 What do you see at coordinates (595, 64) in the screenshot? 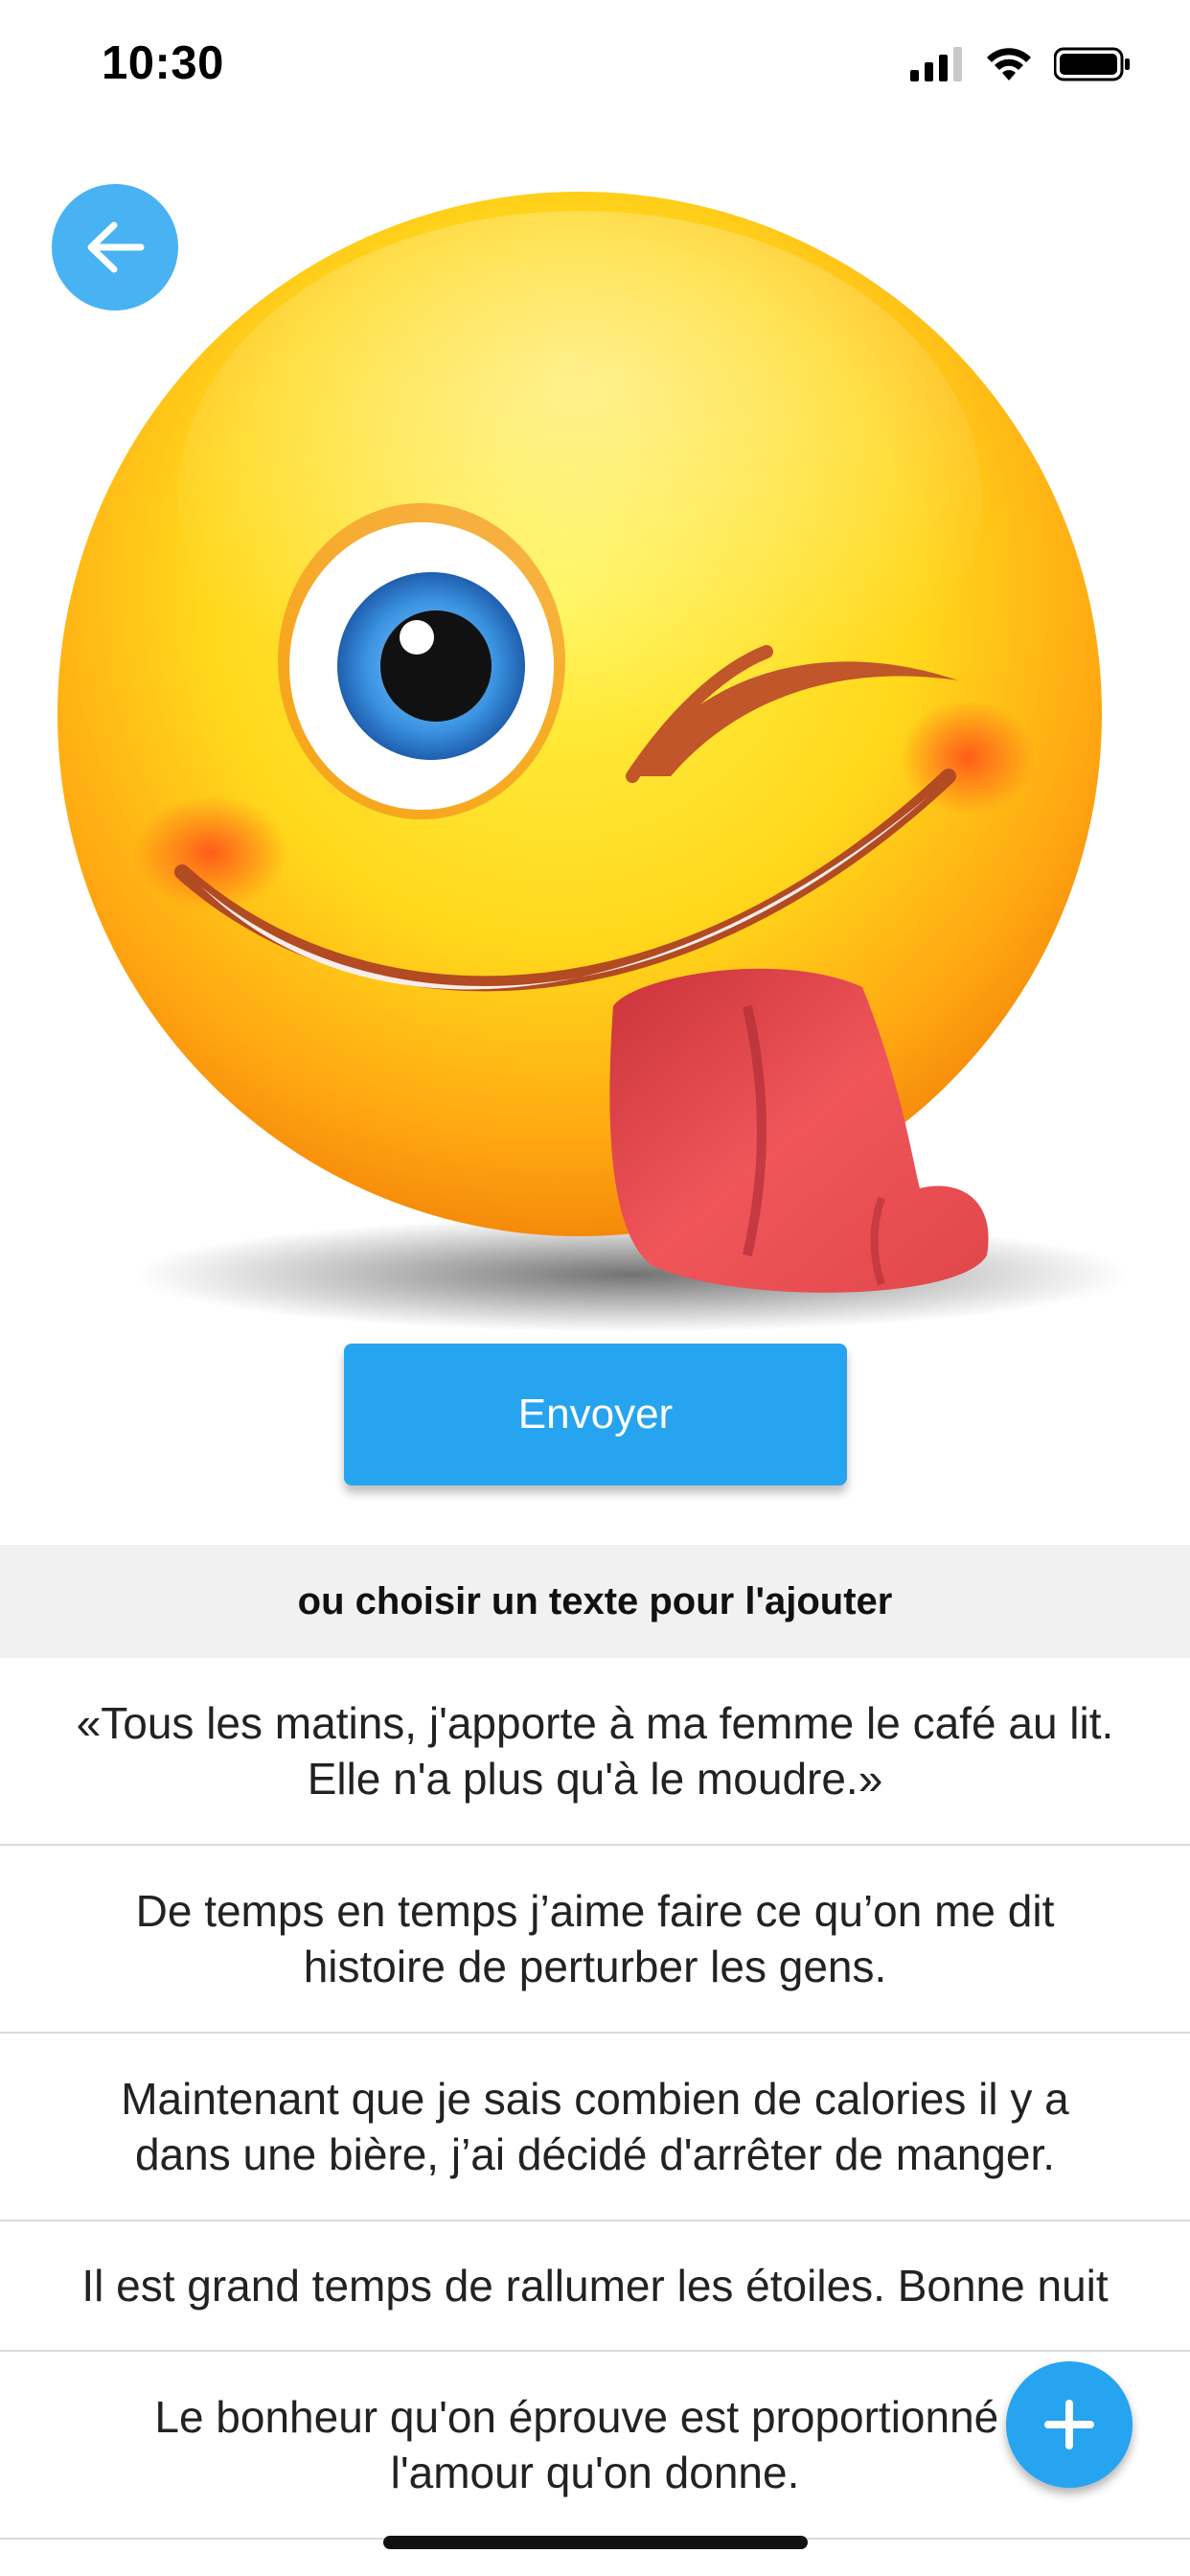
I see `status-bar: 10:30` at bounding box center [595, 64].